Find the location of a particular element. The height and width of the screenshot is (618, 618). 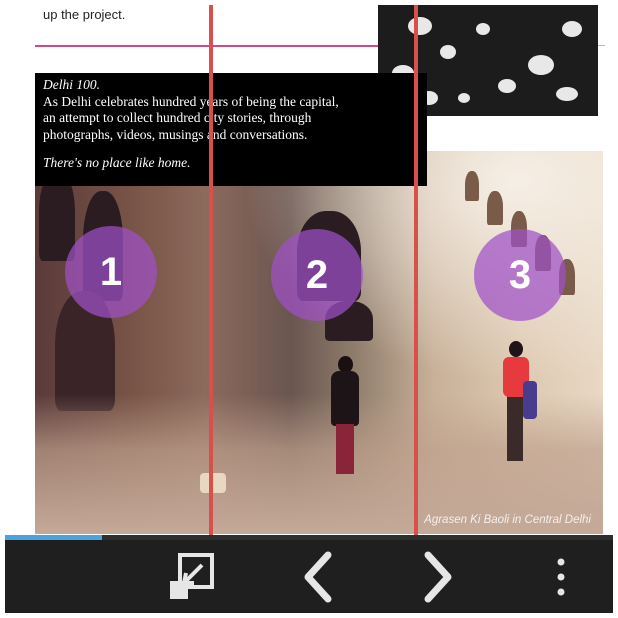

step-marker-3: 3 is located at coordinates (520, 275).